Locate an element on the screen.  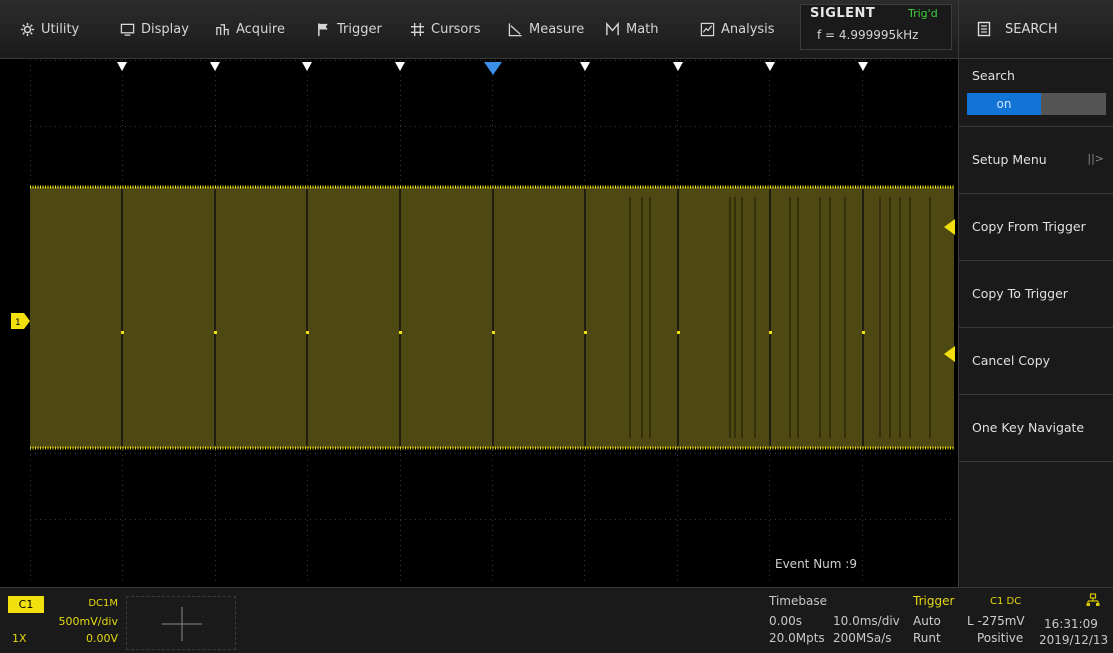
one-key-navigate-button: One Key Navigate is located at coordinates (1036, 428).